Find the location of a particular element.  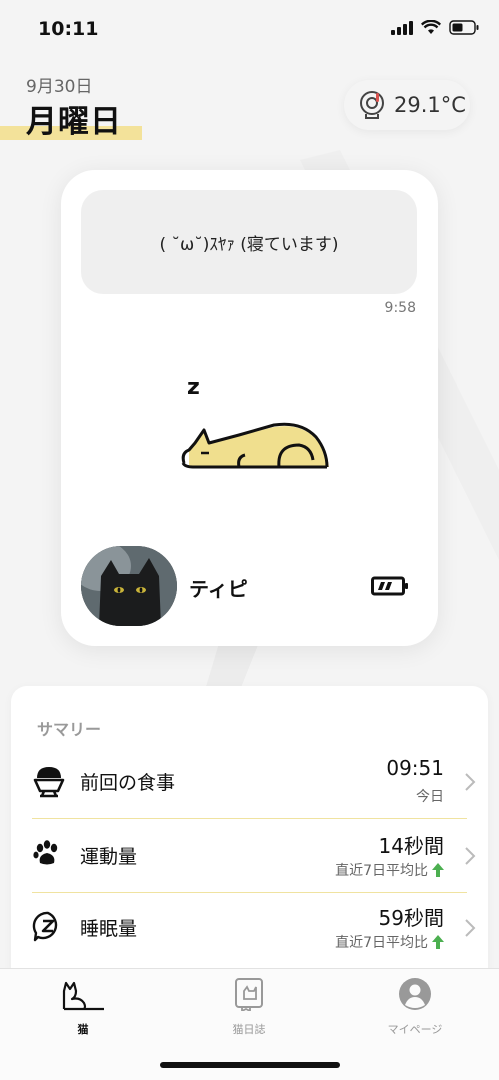

tab-diary: 猫日誌 is located at coordinates (249, 1007).